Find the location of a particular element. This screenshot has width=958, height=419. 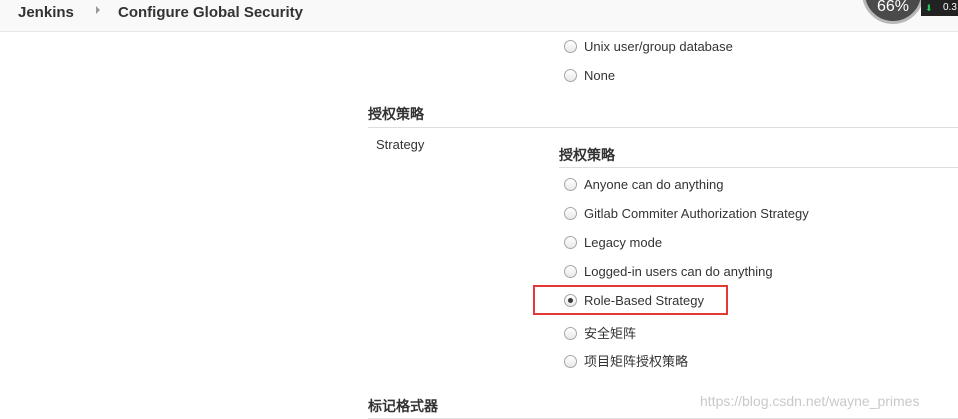

radio-label: Logged-in users can do anything is located at coordinates (678, 271).